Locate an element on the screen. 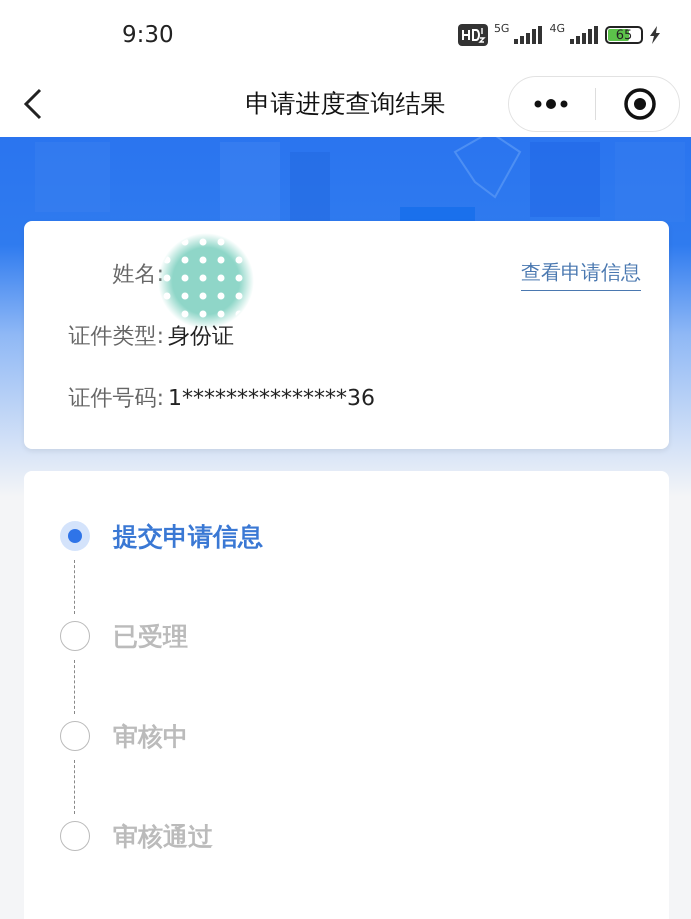  network-label: 5G is located at coordinates (502, 28).